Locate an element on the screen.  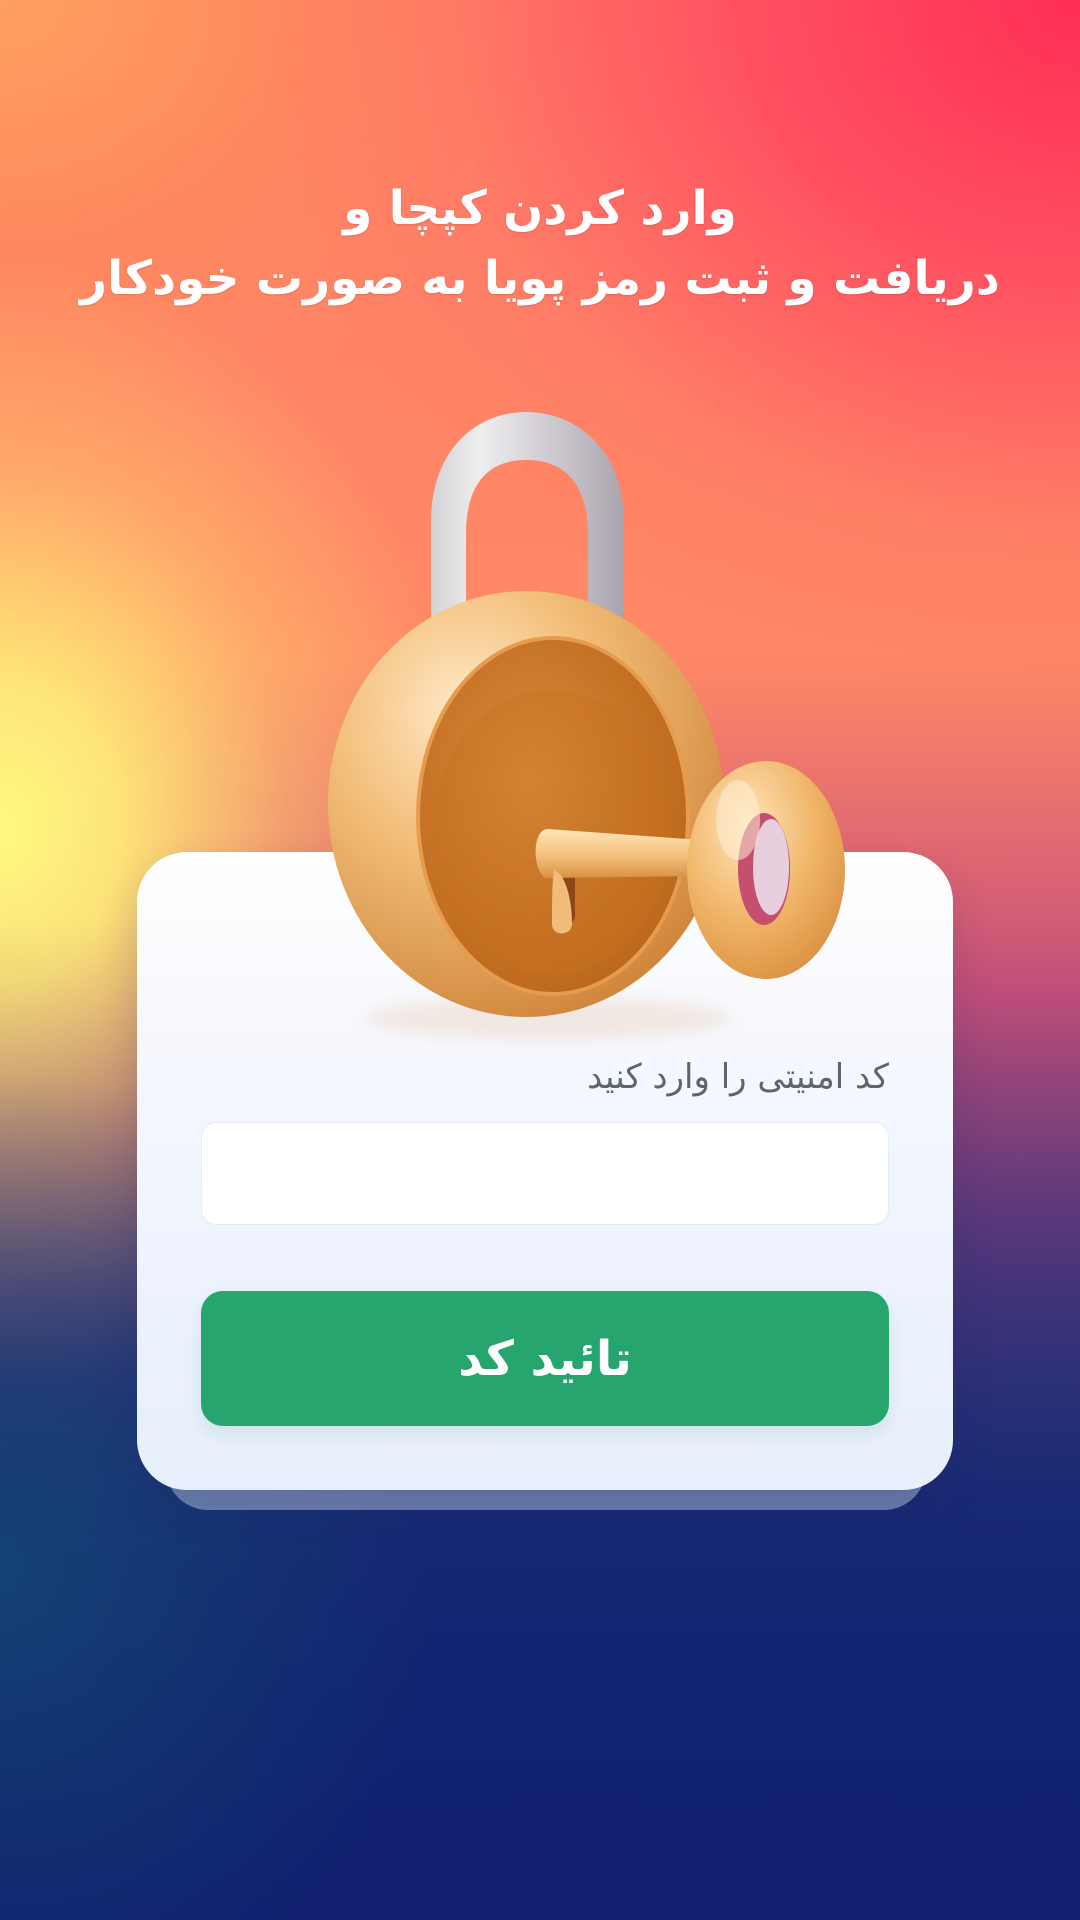
confirm-code-button: تائید کد is located at coordinates (545, 1358).